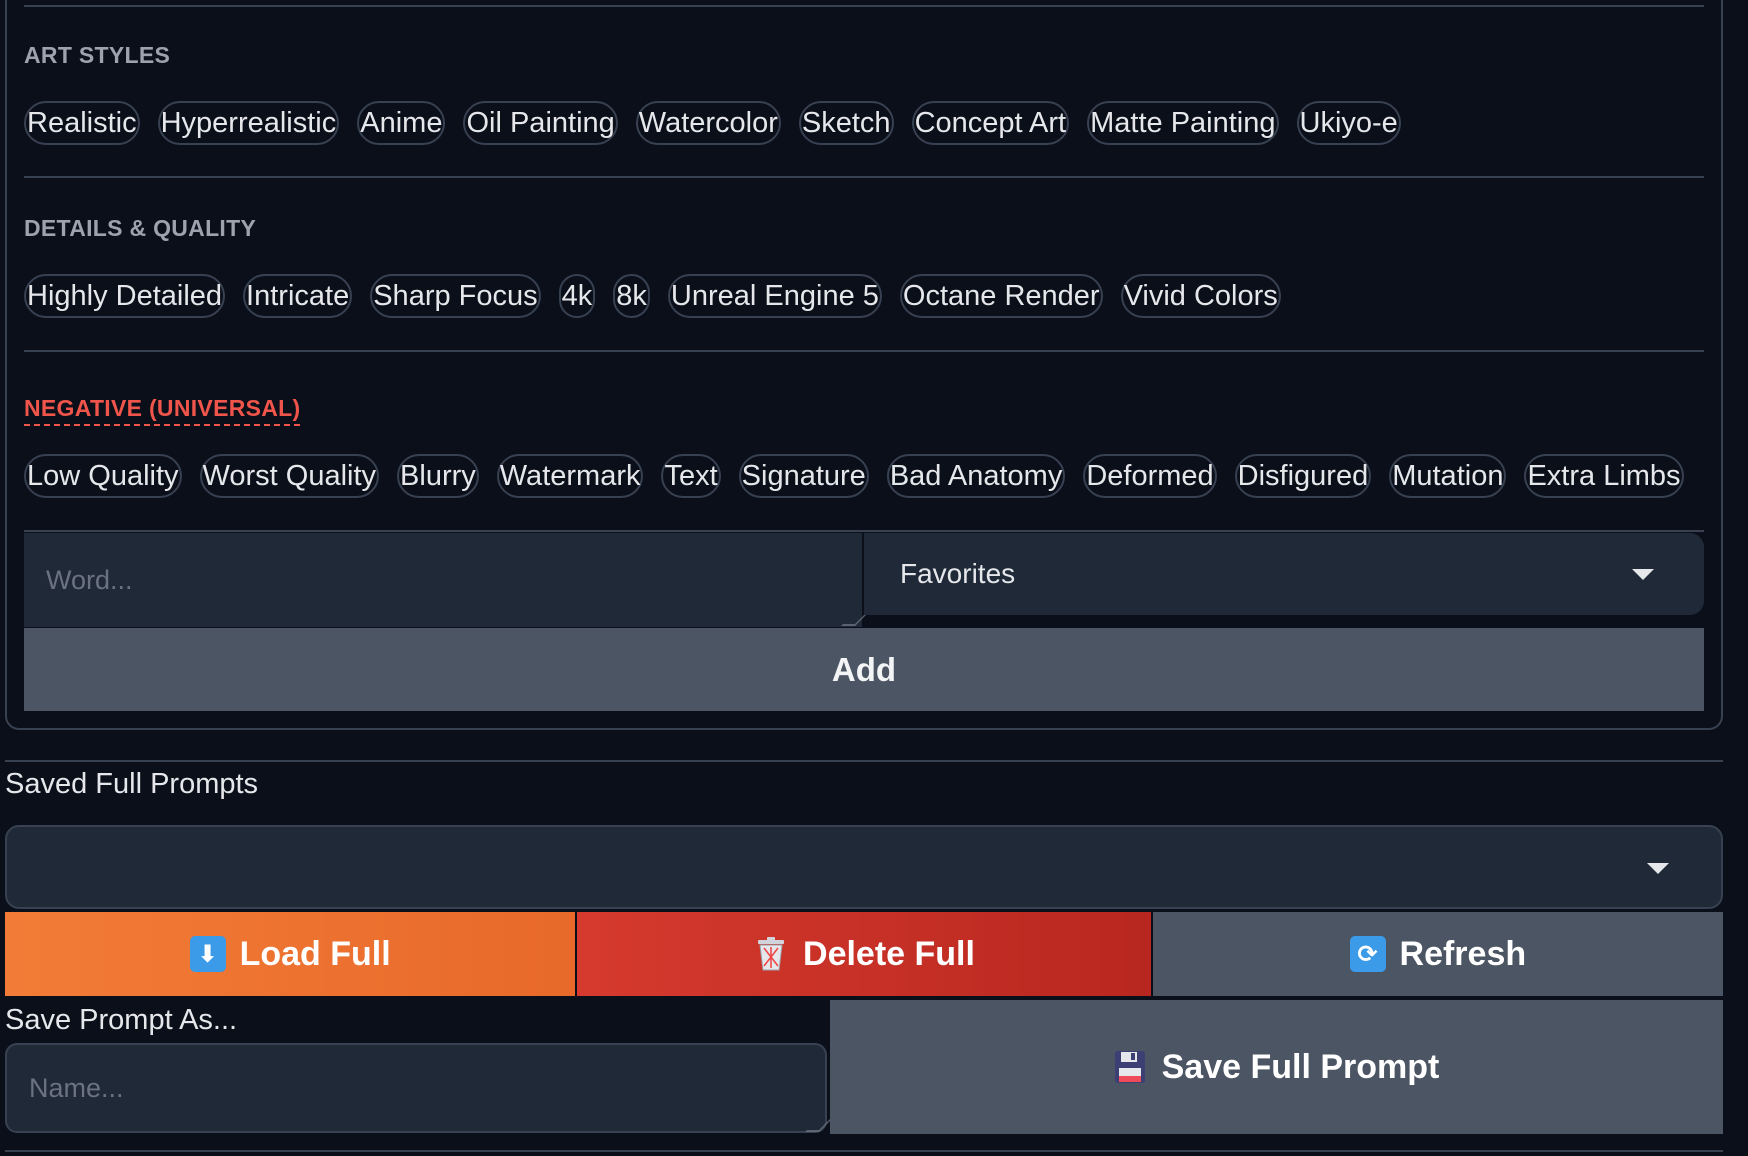 This screenshot has height=1156, width=1748. Describe the element at coordinates (631, 296) in the screenshot. I see `tag-chip: 8k` at that location.